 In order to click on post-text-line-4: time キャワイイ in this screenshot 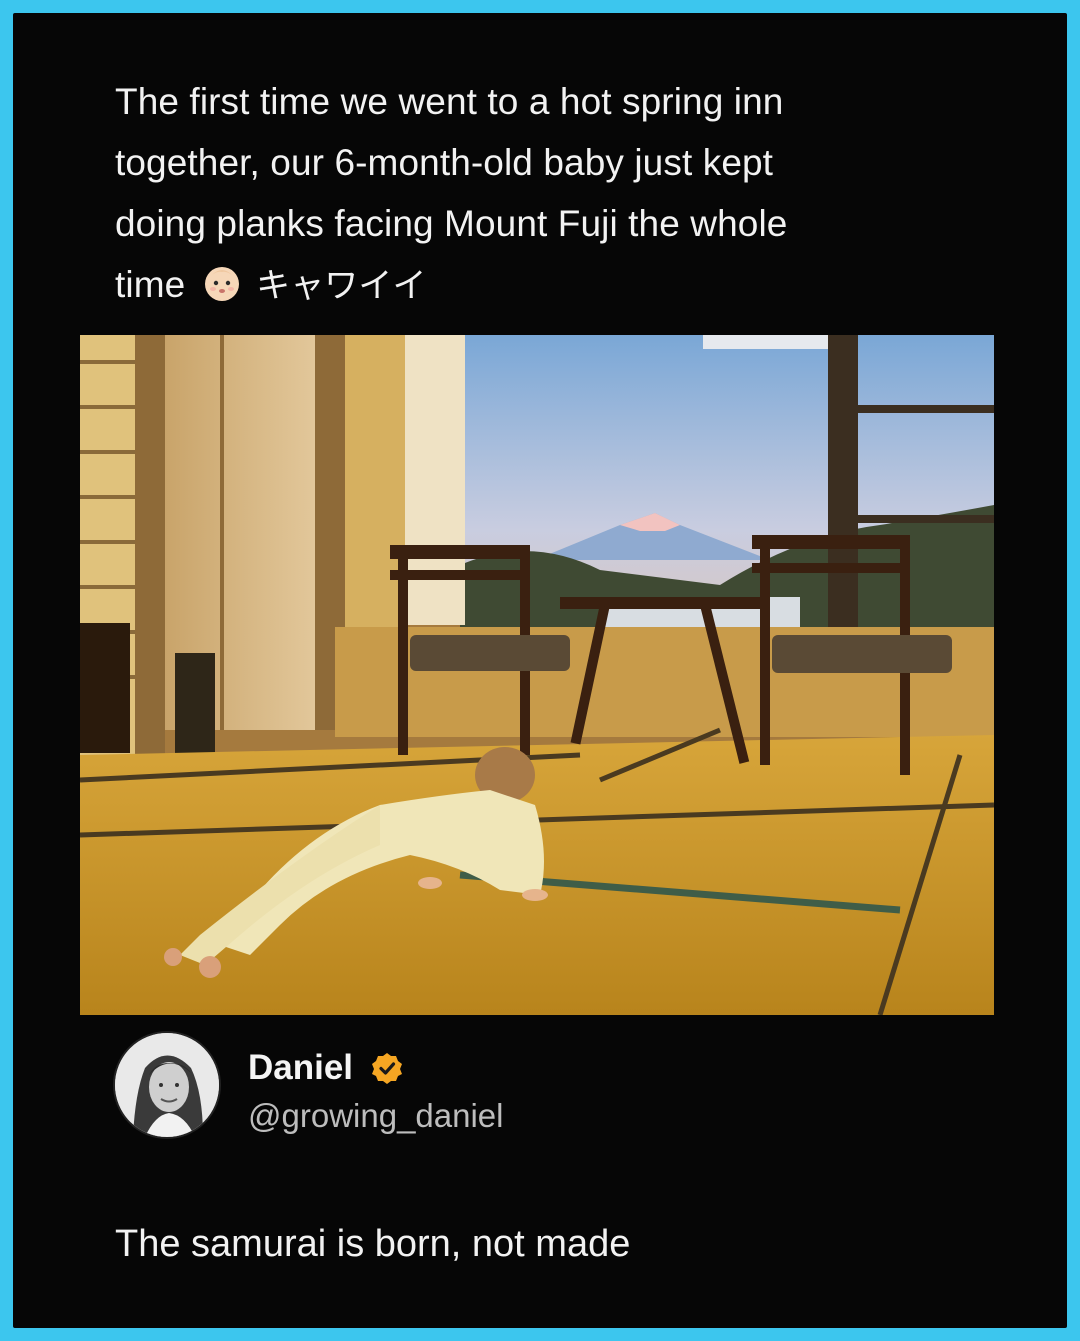, I will do `click(545, 285)`.